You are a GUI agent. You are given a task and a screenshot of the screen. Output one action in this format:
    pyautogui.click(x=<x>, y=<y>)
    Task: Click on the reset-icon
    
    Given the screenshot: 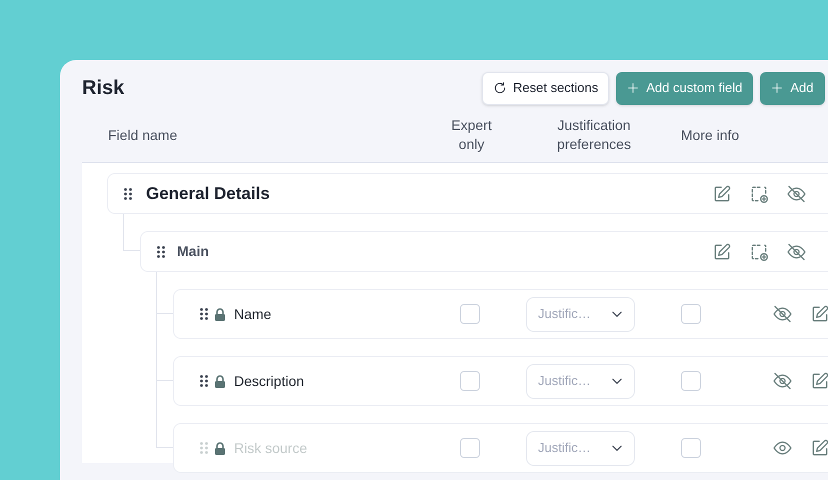 What is the action you would take?
    pyautogui.click(x=500, y=88)
    